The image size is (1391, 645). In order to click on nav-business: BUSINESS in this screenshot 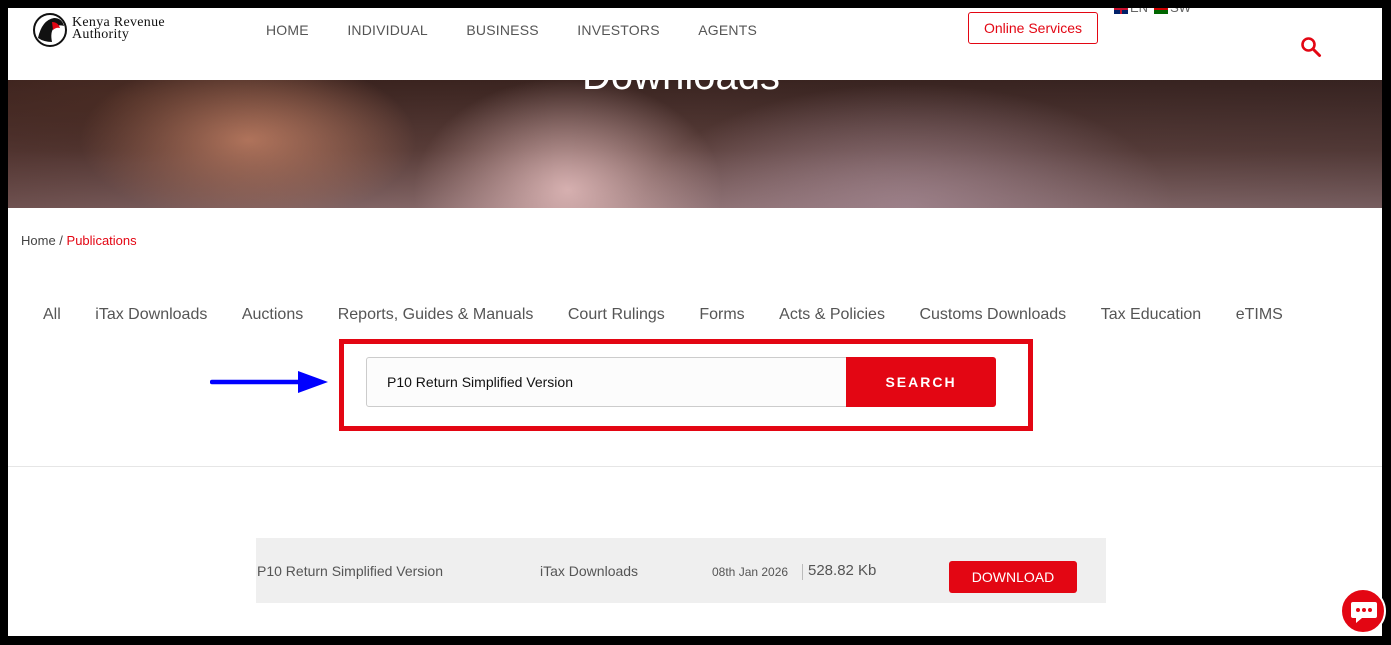, I will do `click(502, 30)`.